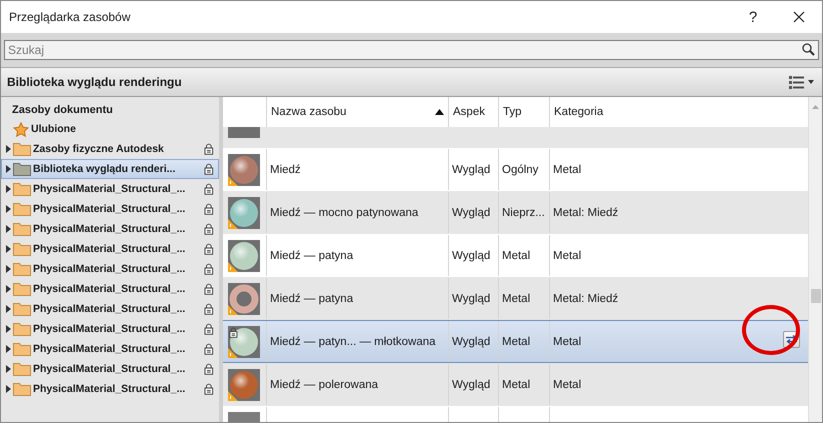  What do you see at coordinates (815, 107) in the screenshot?
I see `scroll-up-icon` at bounding box center [815, 107].